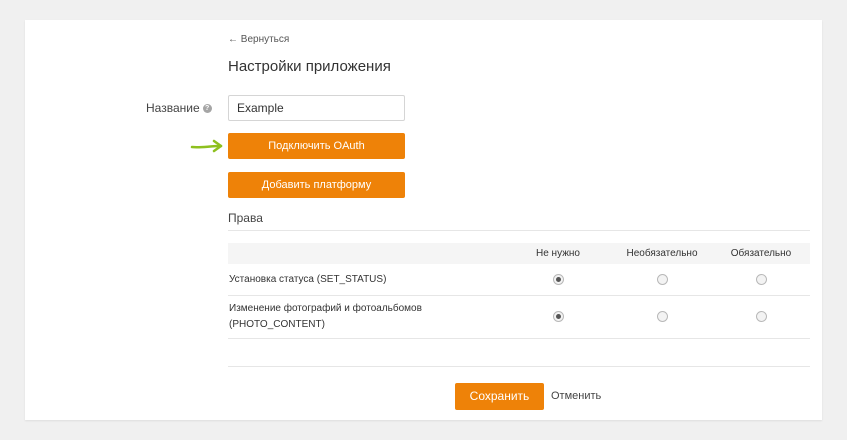 The image size is (847, 440). I want to click on connect-oauth-button: Подключить OAuth, so click(316, 146).